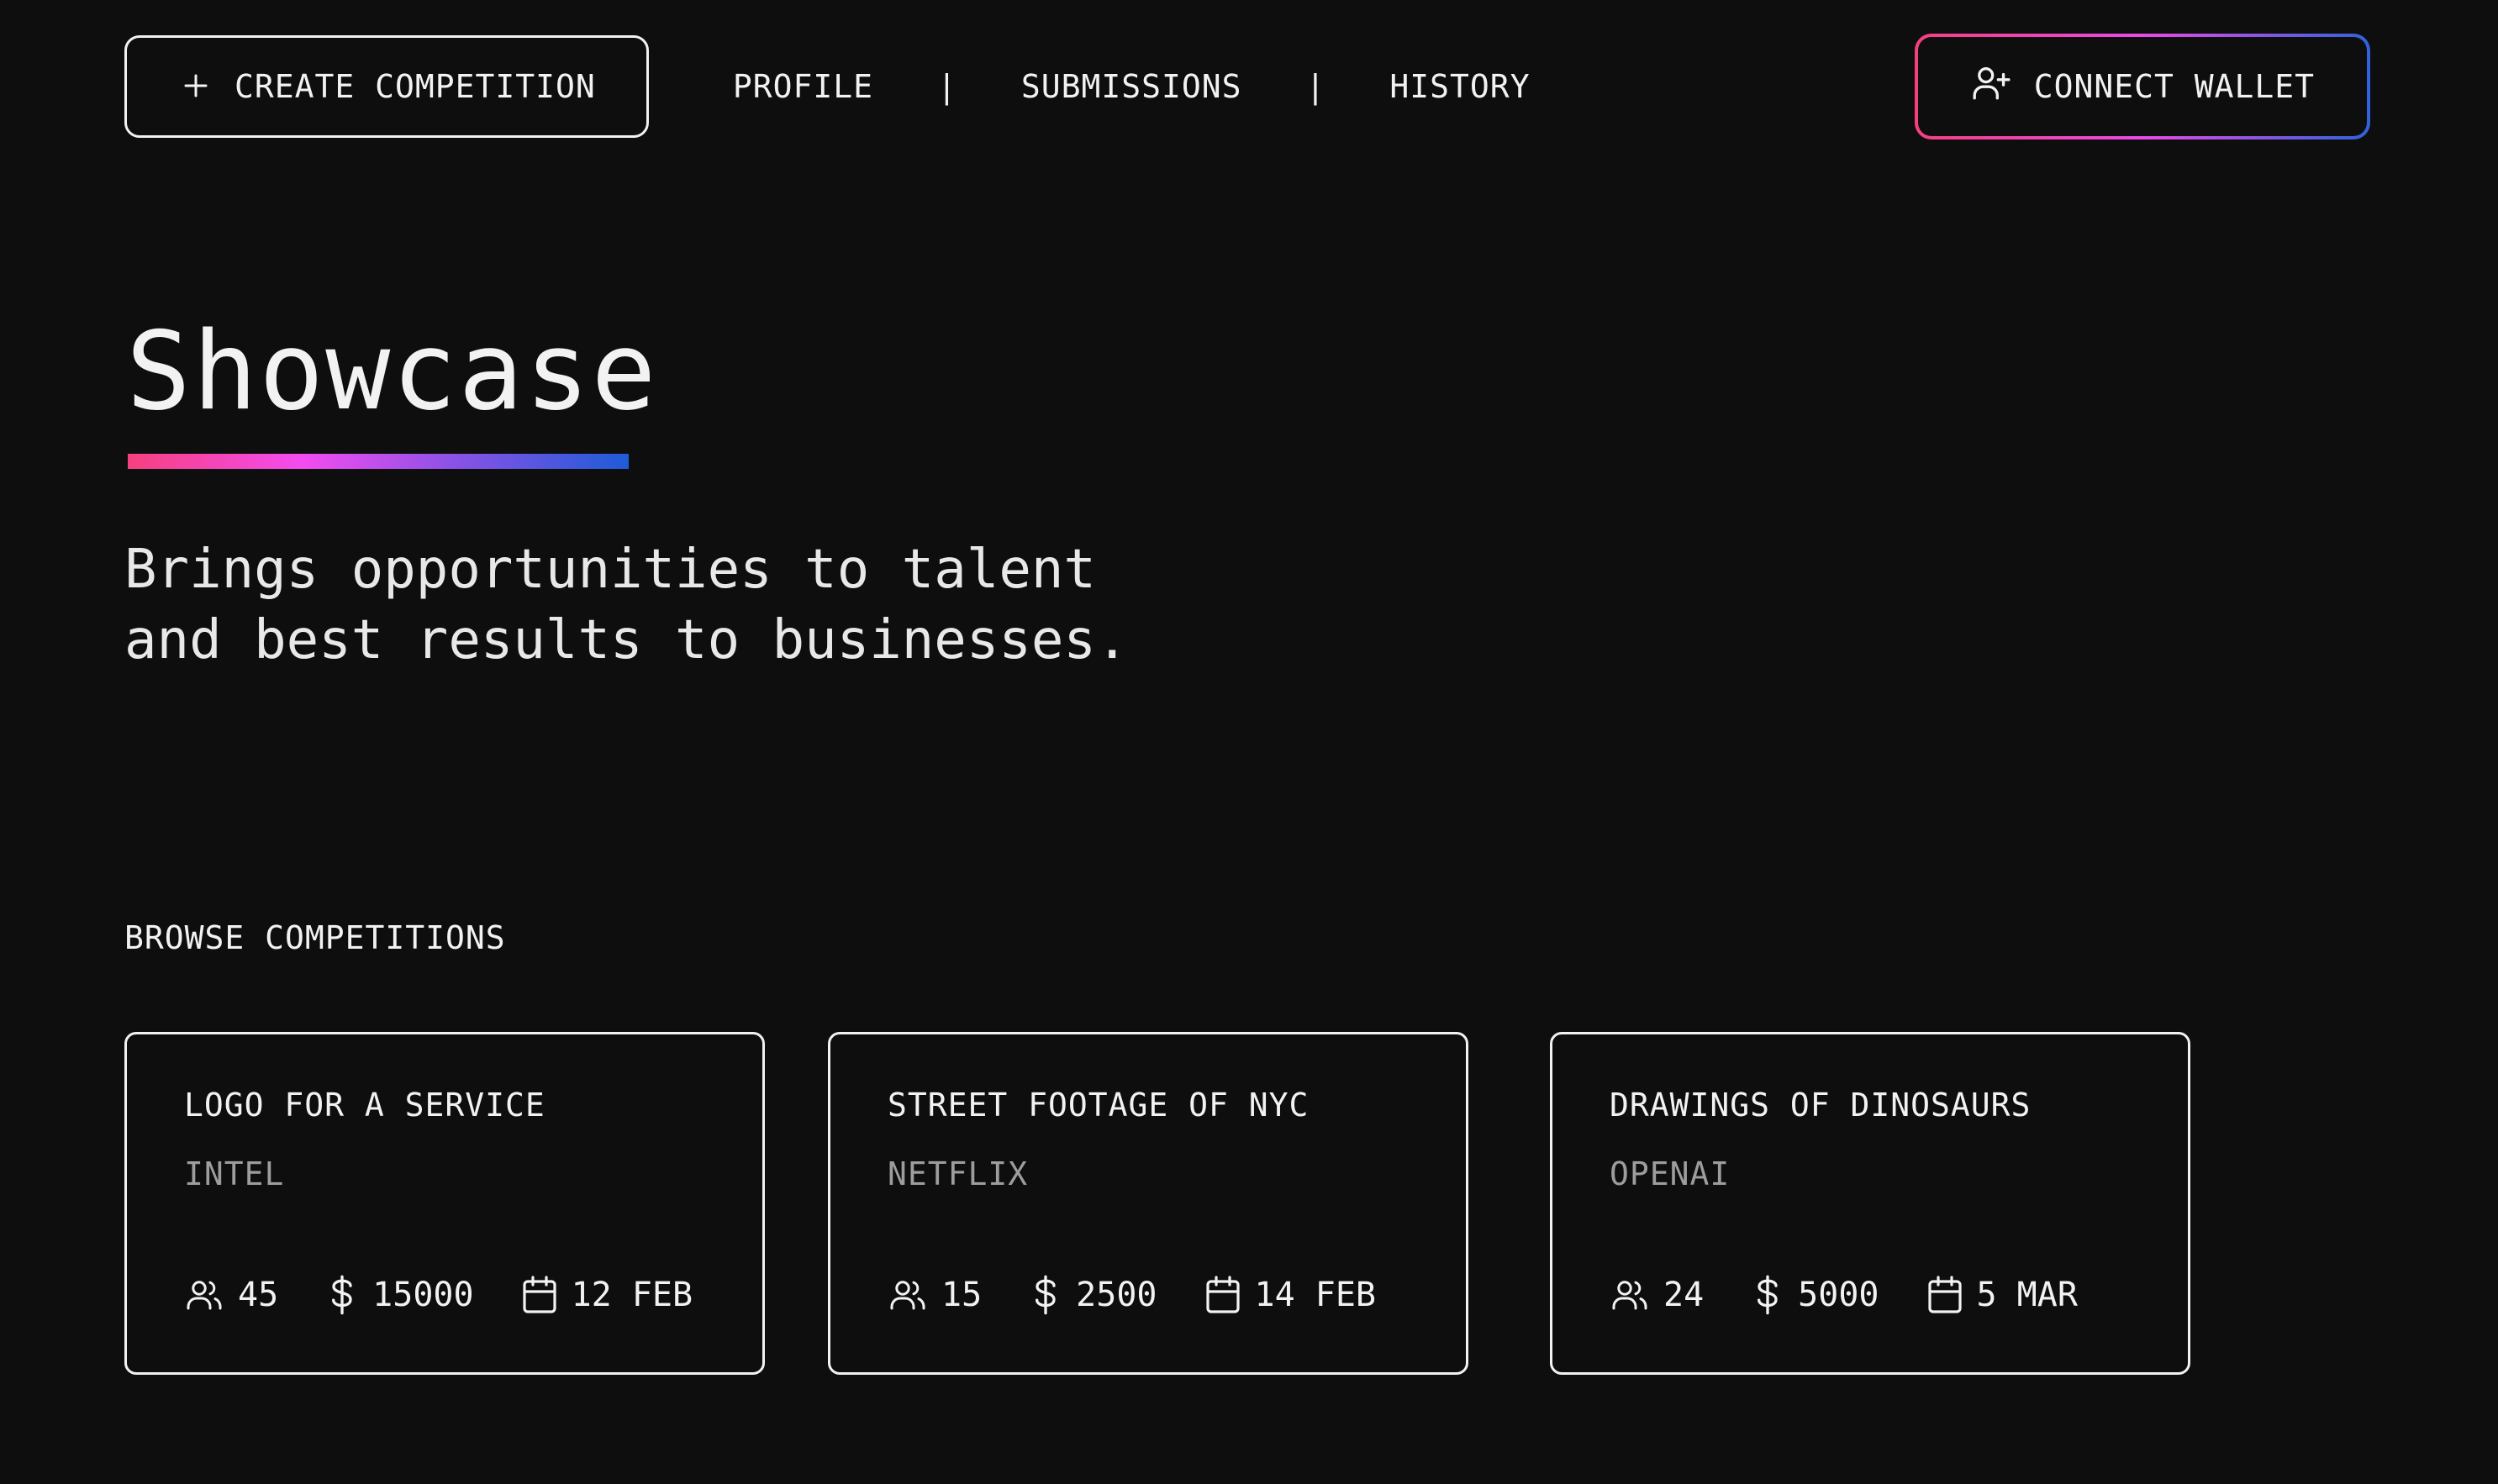 The width and height of the screenshot is (2498, 1484). Describe the element at coordinates (445, 1203) in the screenshot. I see `competition-card: LOGO FOR A SERVICE INTEL 45 15000 12 FEB` at that location.